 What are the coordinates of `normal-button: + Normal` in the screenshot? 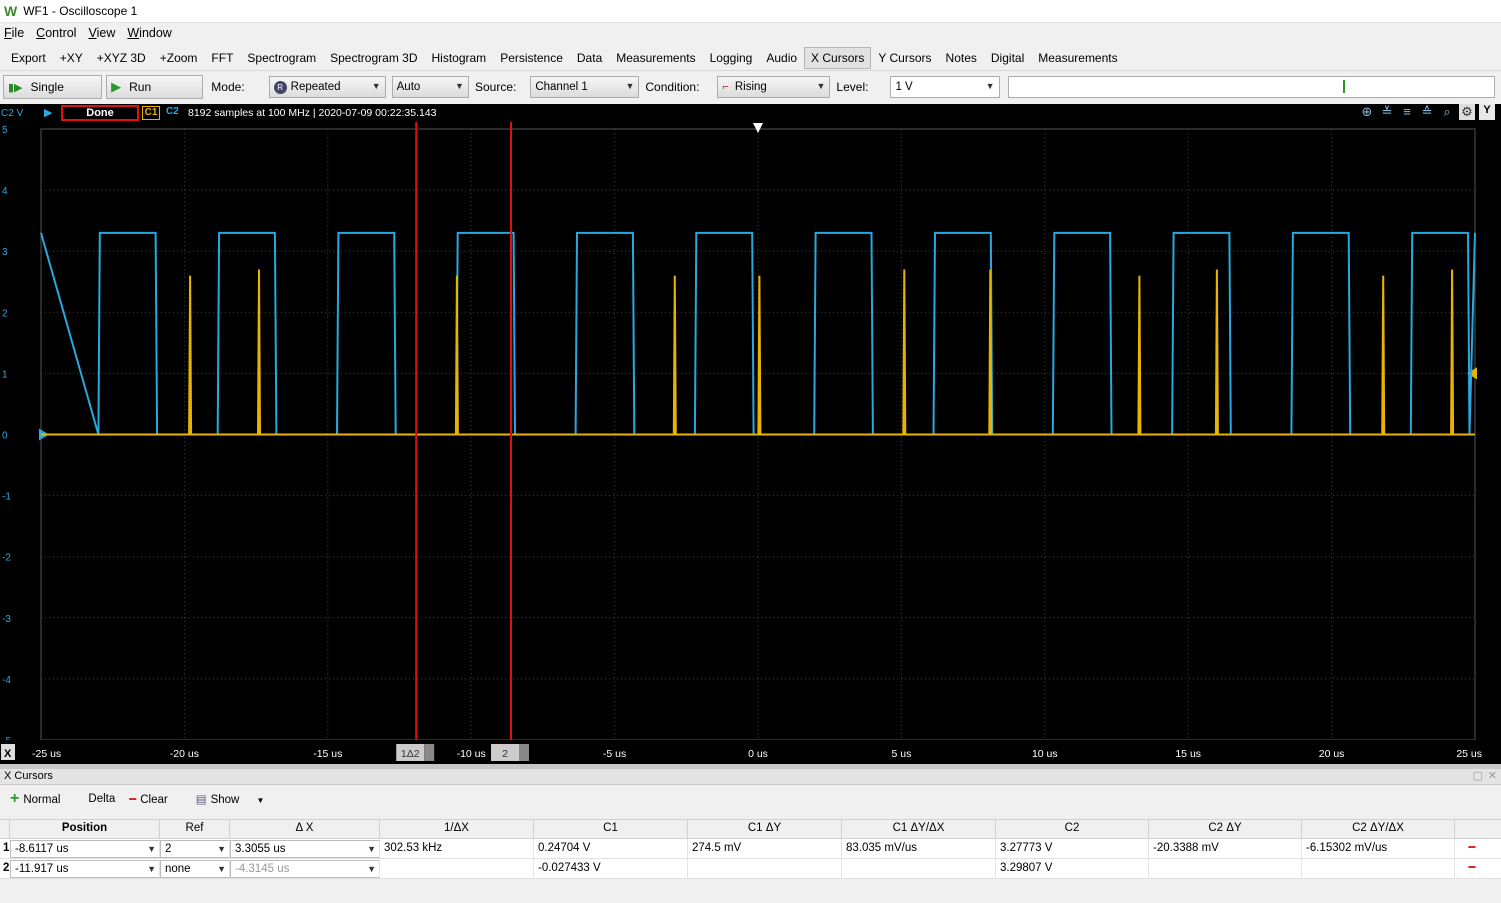 It's located at (42, 799).